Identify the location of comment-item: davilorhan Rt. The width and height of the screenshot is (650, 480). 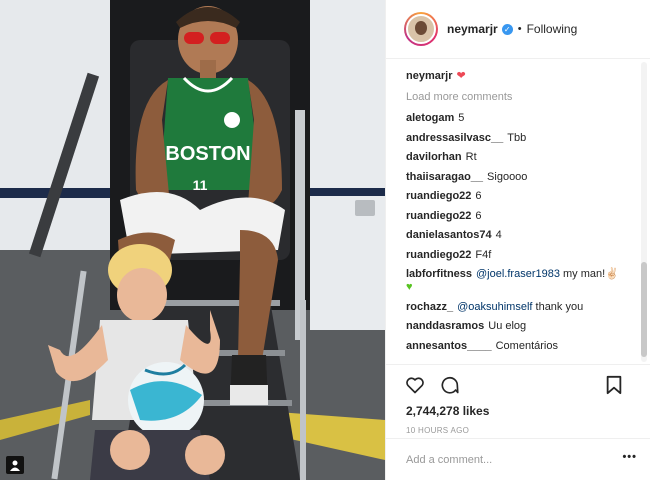
(521, 157).